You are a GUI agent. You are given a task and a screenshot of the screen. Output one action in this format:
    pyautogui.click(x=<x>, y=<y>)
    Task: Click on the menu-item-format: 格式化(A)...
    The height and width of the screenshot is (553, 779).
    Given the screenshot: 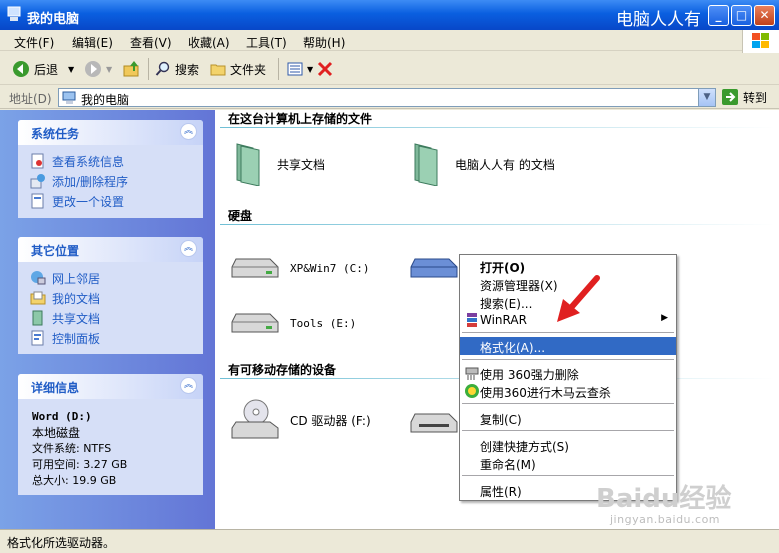 What is the action you would take?
    pyautogui.click(x=568, y=346)
    